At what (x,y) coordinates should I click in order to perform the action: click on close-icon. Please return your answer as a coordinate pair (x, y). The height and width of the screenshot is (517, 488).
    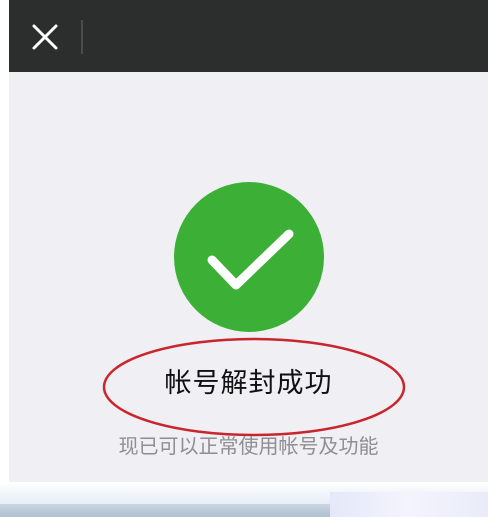
    Looking at the image, I should click on (45, 37).